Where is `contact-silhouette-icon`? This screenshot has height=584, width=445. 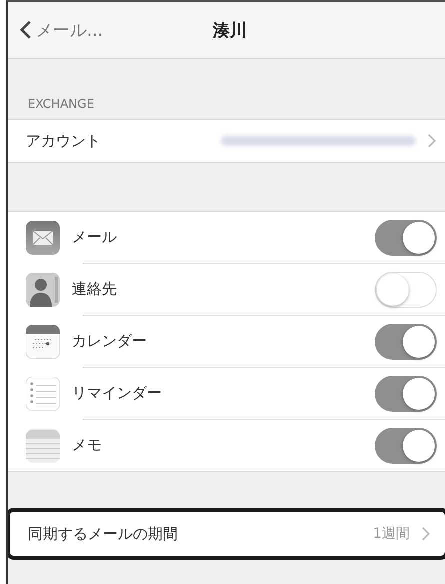 contact-silhouette-icon is located at coordinates (43, 289).